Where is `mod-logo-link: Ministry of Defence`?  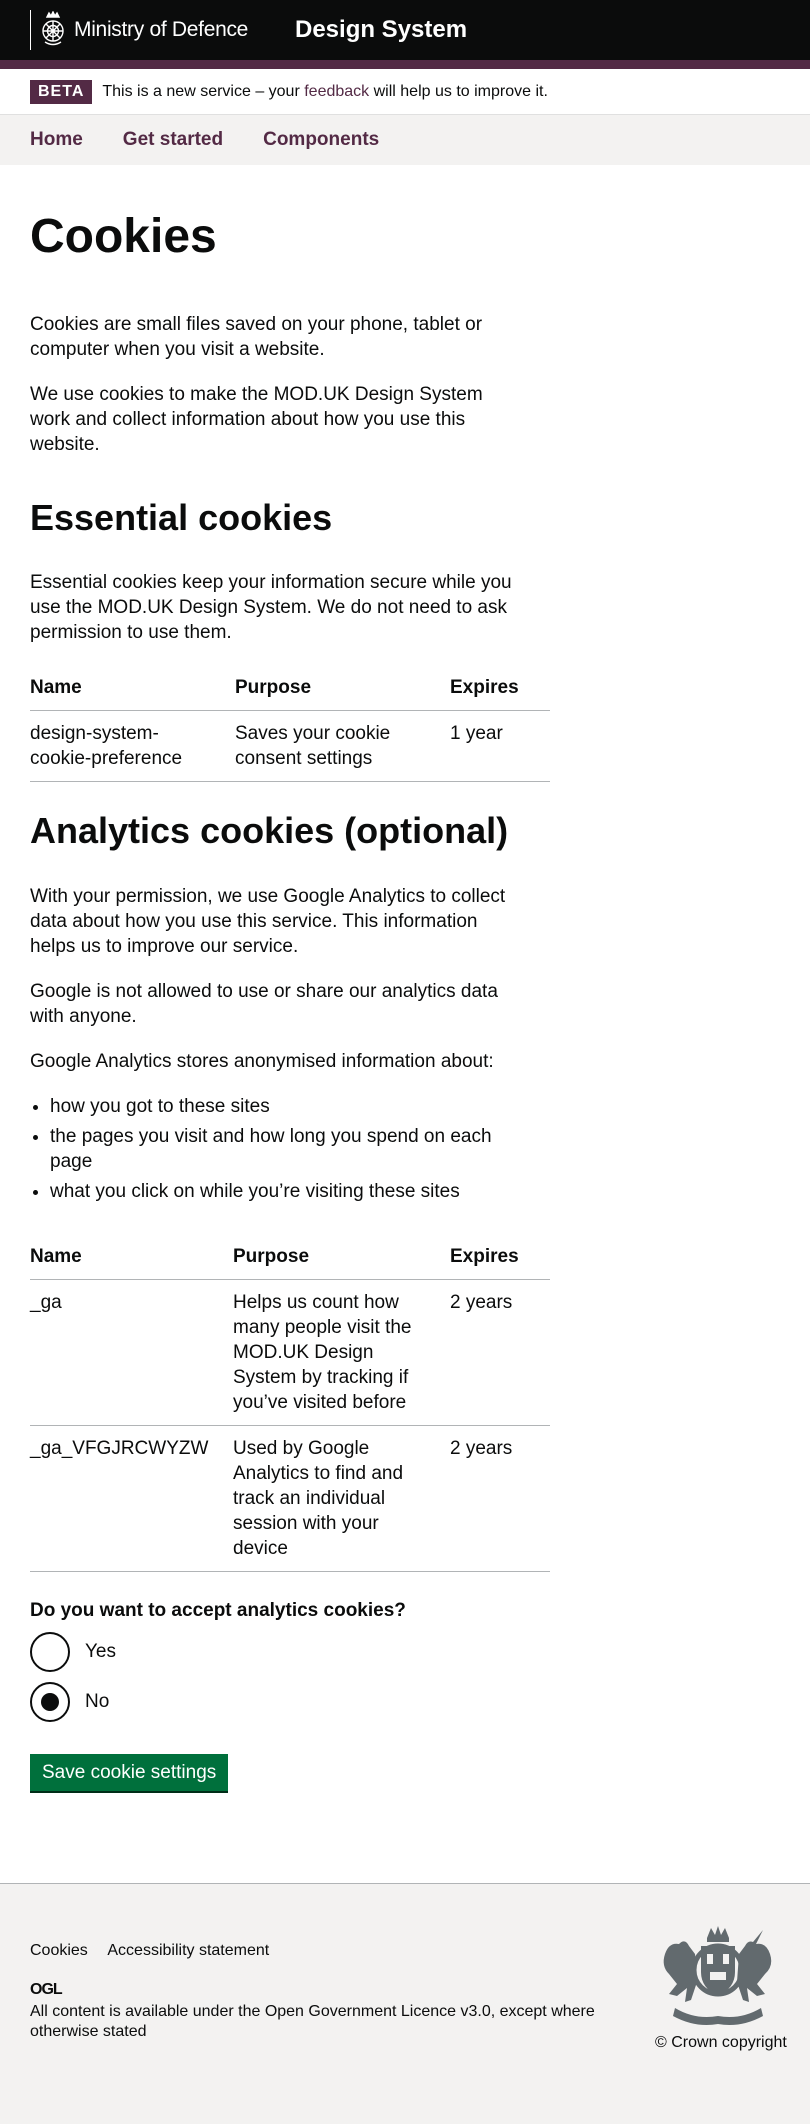 mod-logo-link: Ministry of Defence is located at coordinates (162, 30).